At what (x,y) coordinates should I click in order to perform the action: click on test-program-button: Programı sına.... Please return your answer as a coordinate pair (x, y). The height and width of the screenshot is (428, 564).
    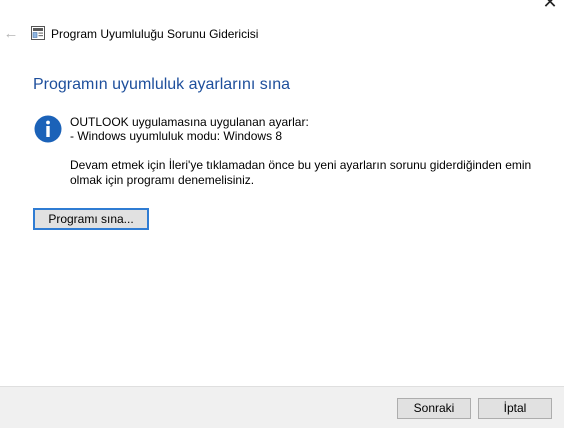
    Looking at the image, I should click on (91, 219).